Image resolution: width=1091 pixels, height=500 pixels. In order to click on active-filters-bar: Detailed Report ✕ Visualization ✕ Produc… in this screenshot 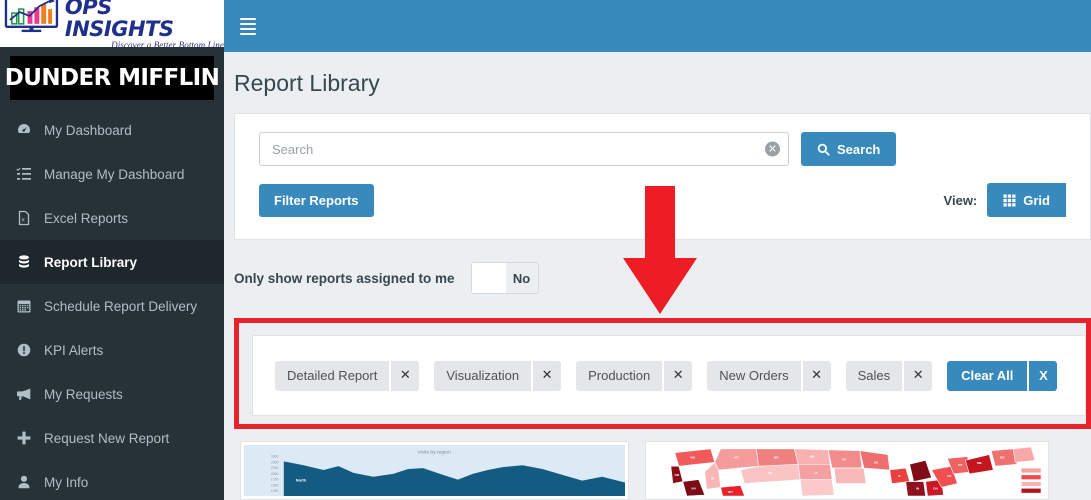, I will do `click(669, 375)`.